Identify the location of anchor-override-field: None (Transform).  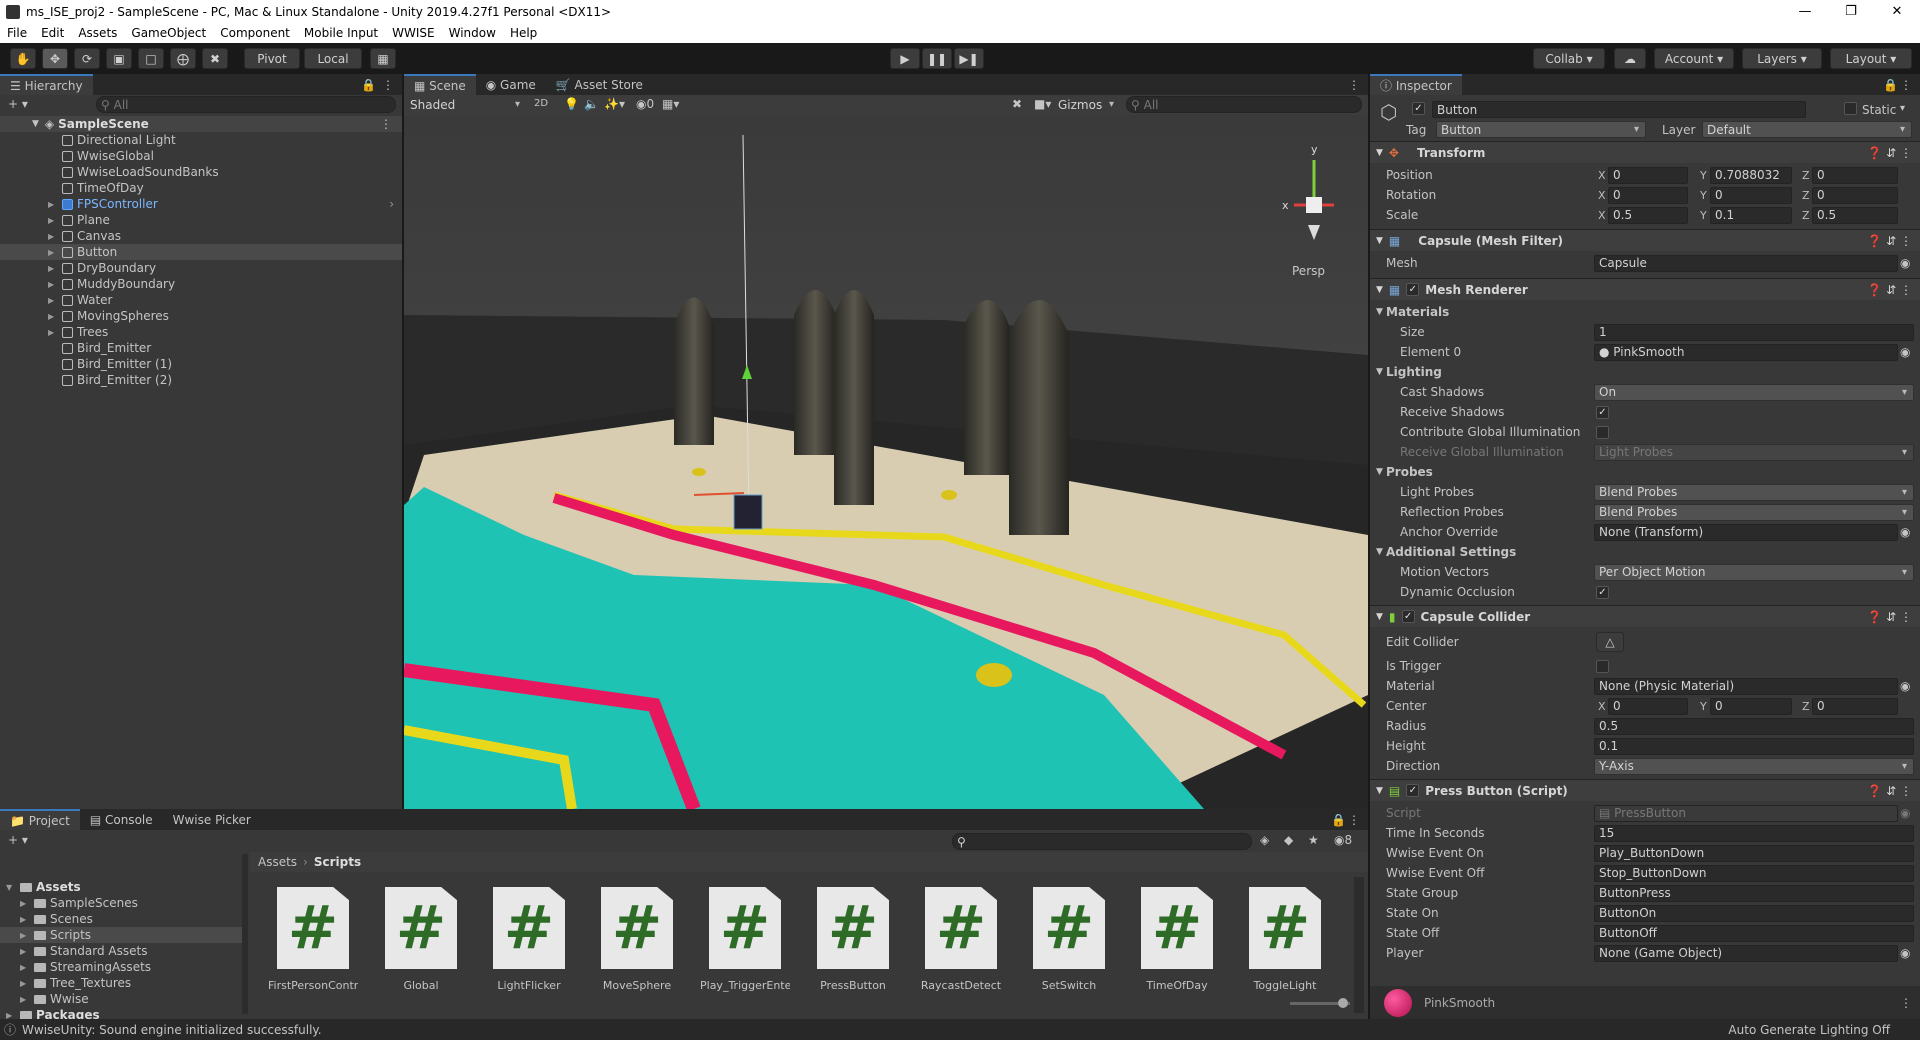
(1746, 532).